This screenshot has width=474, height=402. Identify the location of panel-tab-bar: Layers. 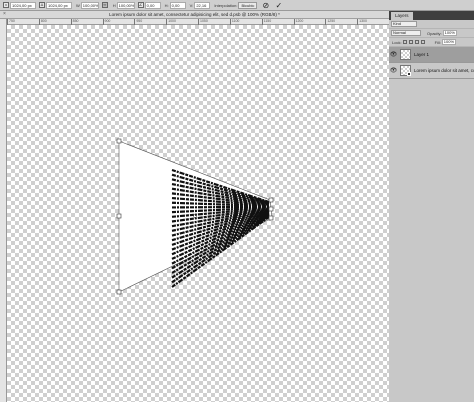
(431, 15).